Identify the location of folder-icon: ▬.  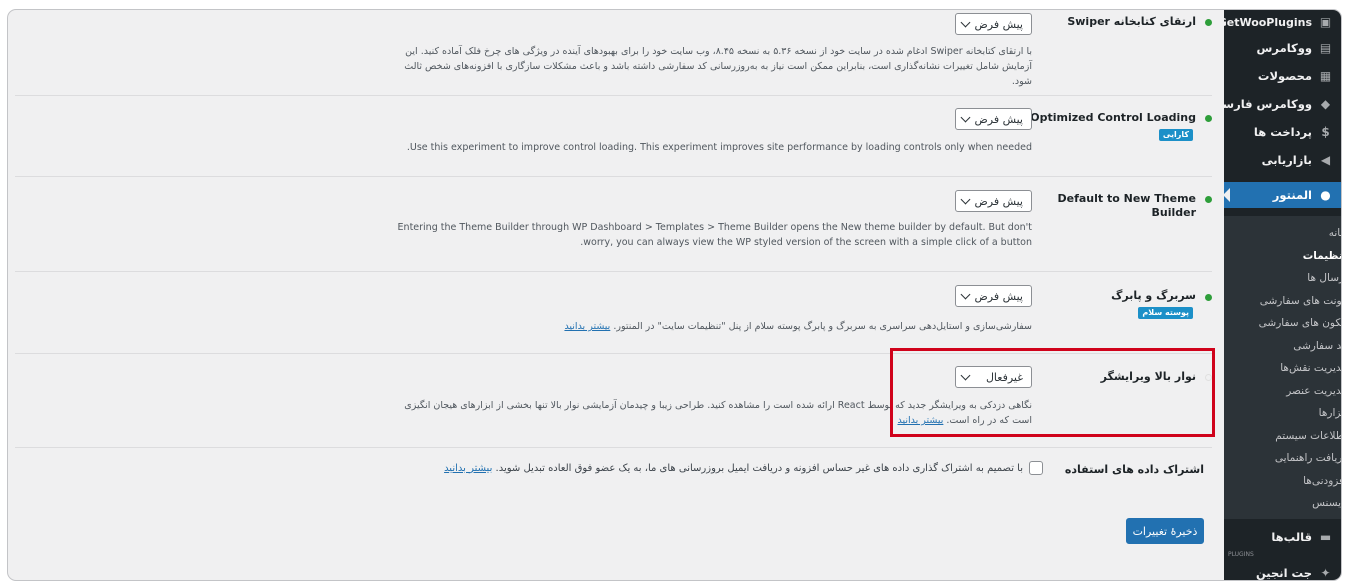
(1325, 536).